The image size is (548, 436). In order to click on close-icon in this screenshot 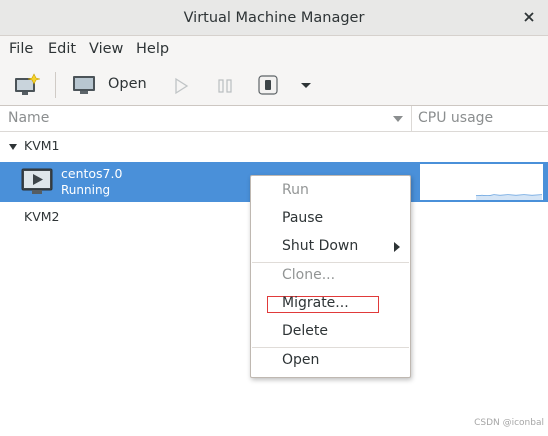, I will do `click(529, 17)`.